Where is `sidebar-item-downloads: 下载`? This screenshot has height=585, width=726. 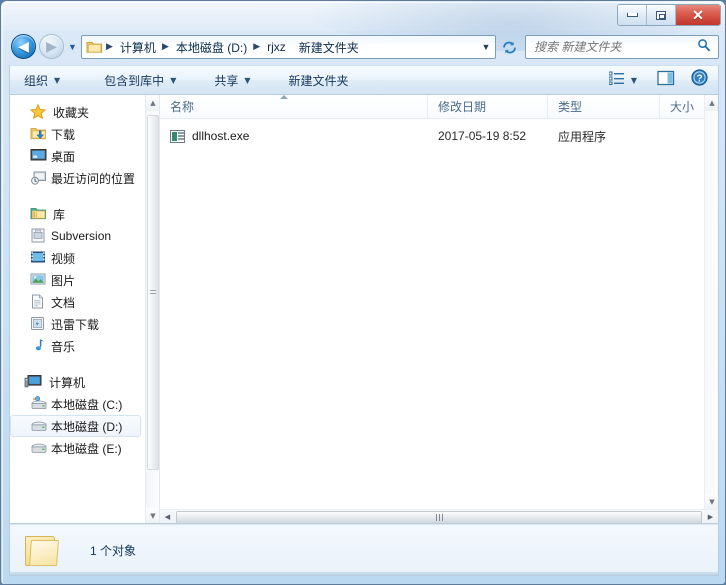 sidebar-item-downloads: 下载 is located at coordinates (77, 134).